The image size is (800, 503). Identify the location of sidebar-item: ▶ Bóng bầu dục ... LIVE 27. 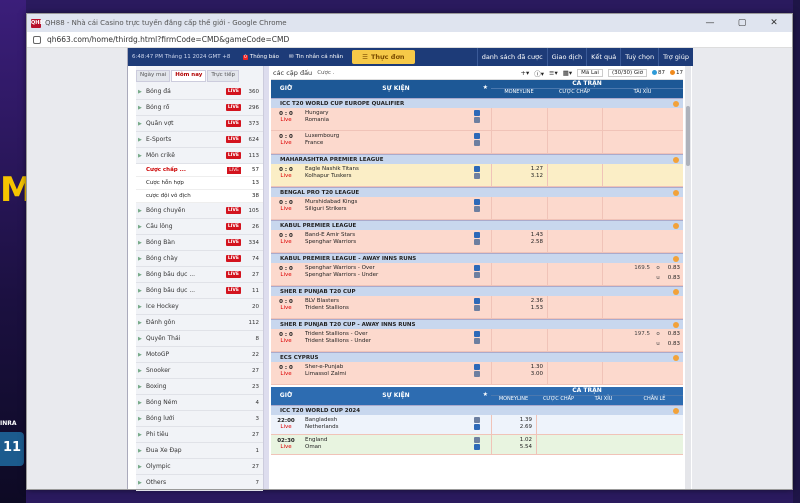
(199, 275).